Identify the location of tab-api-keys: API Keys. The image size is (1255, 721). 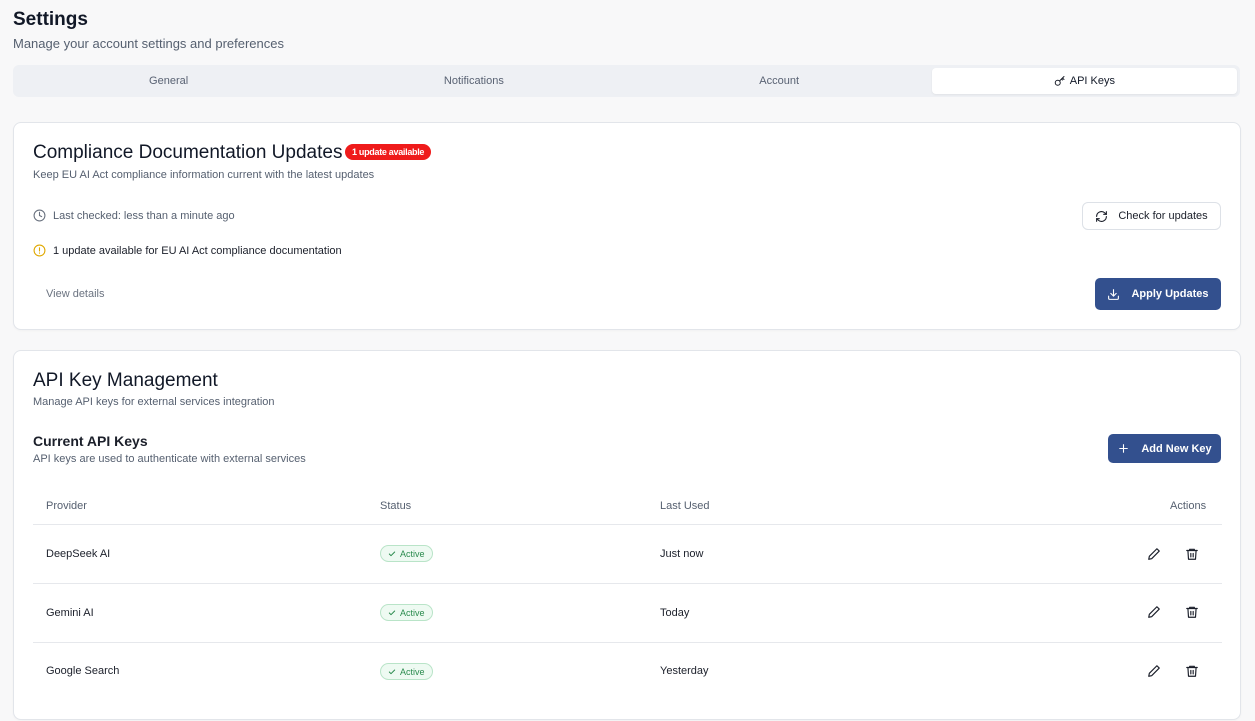
(1084, 81).